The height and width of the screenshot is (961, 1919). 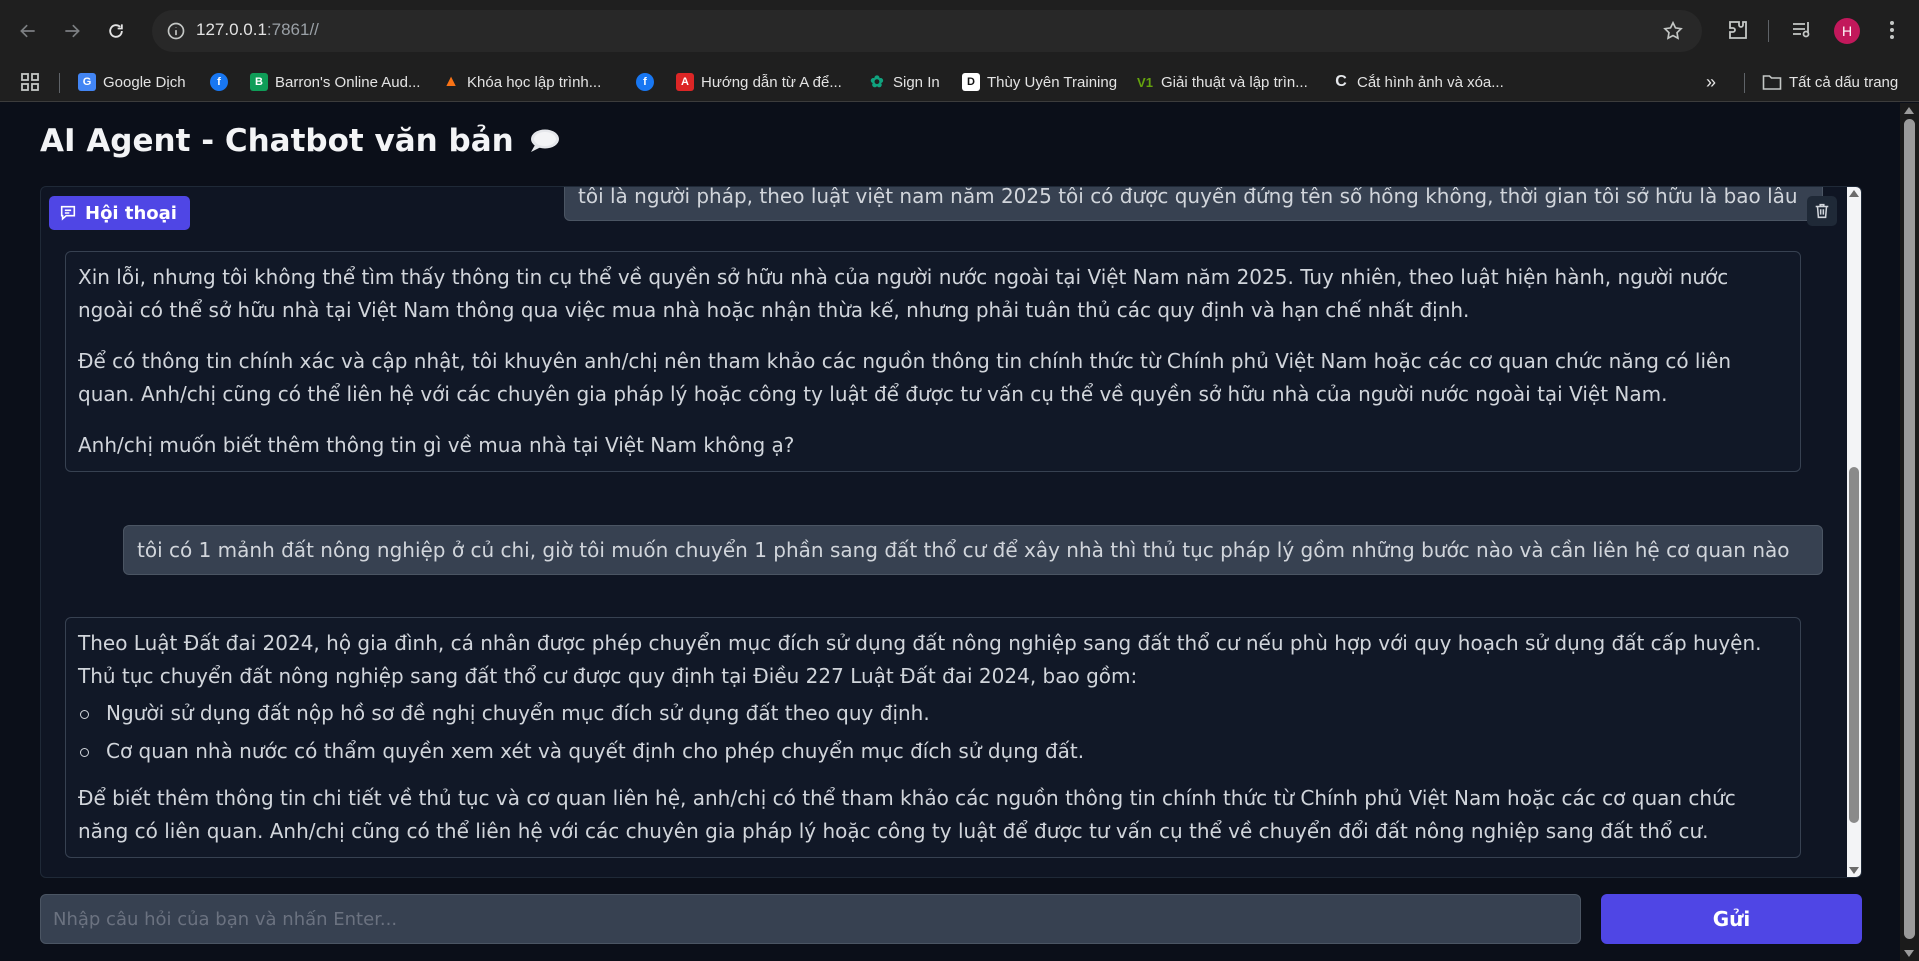 I want to click on all-bookmarks-button: Tất cả dấu trang, so click(x=1830, y=82).